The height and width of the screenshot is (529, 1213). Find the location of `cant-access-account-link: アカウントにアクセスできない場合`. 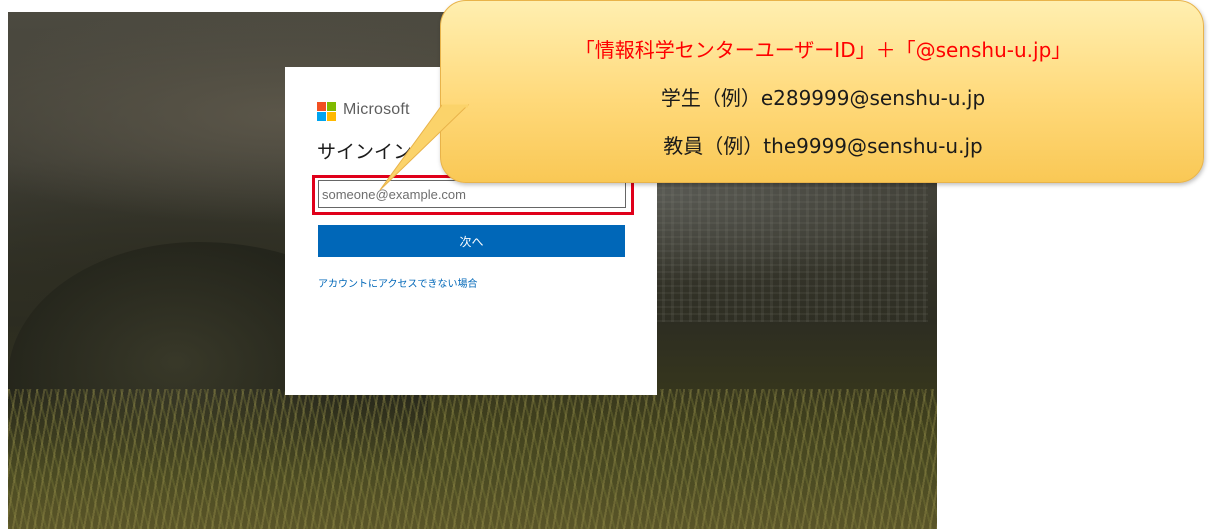

cant-access-account-link: アカウントにアクセスできない場合 is located at coordinates (398, 282).